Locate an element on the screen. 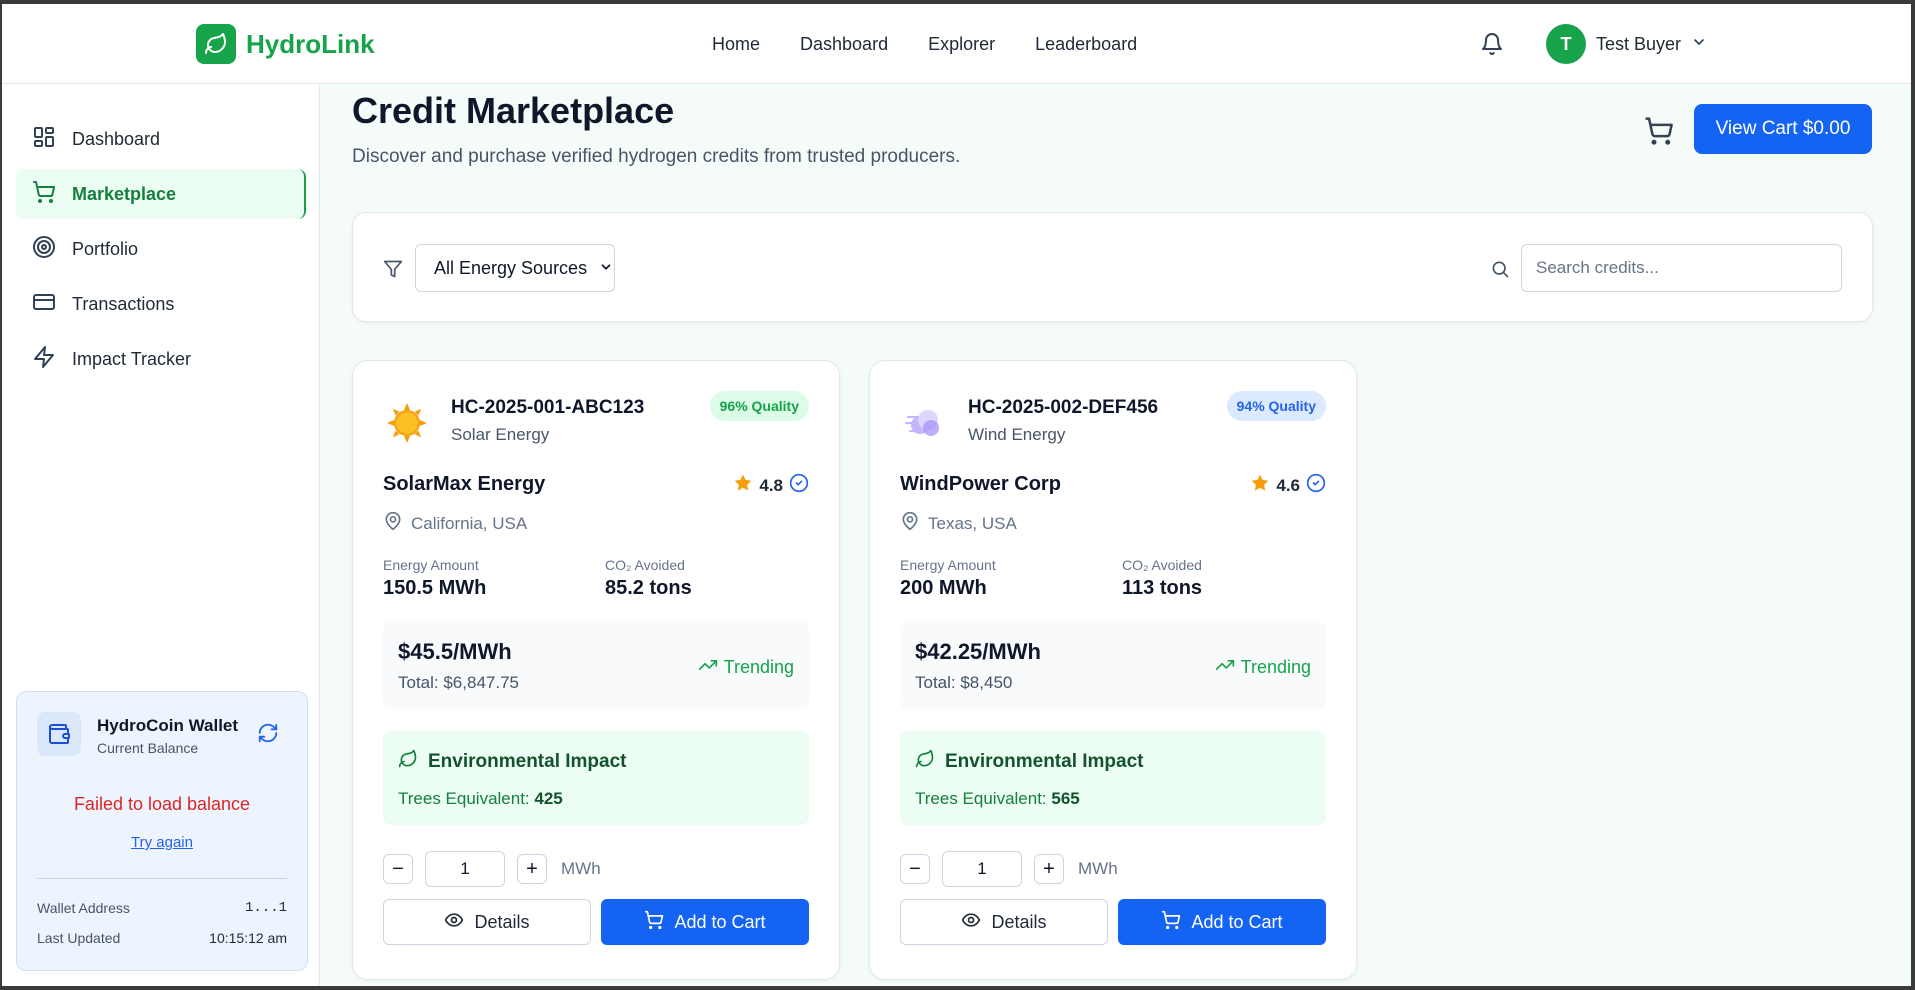 This screenshot has width=1915, height=990. energy-amount-value: 200 MWh is located at coordinates (943, 588).